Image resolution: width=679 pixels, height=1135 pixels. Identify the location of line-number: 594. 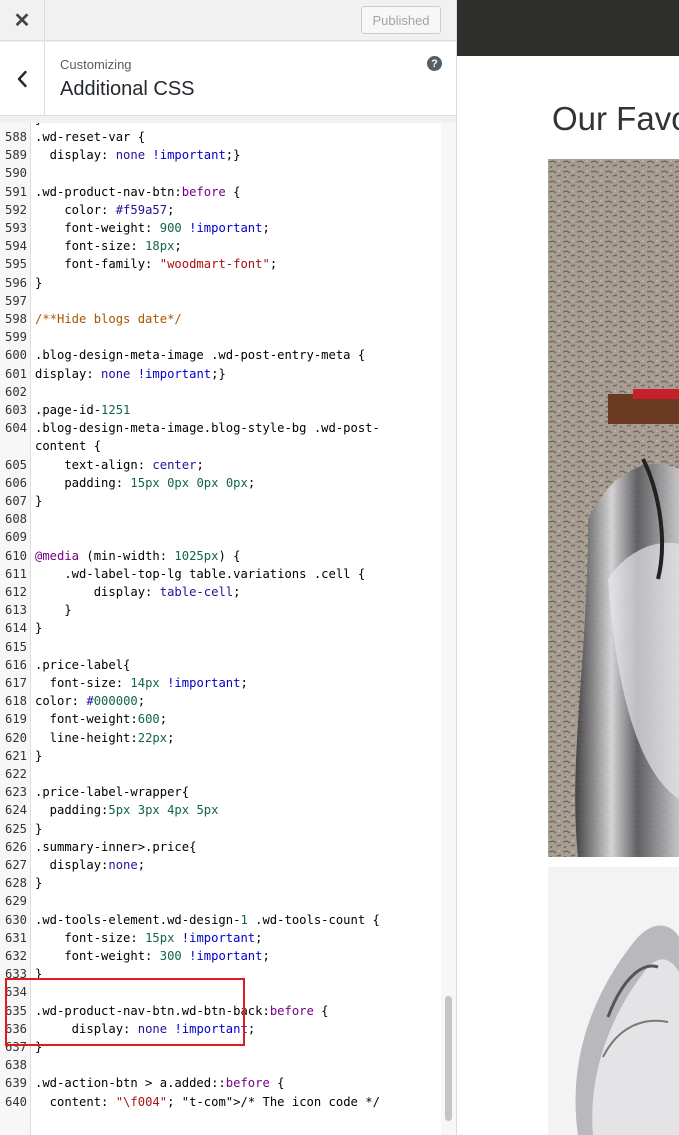
(15, 246).